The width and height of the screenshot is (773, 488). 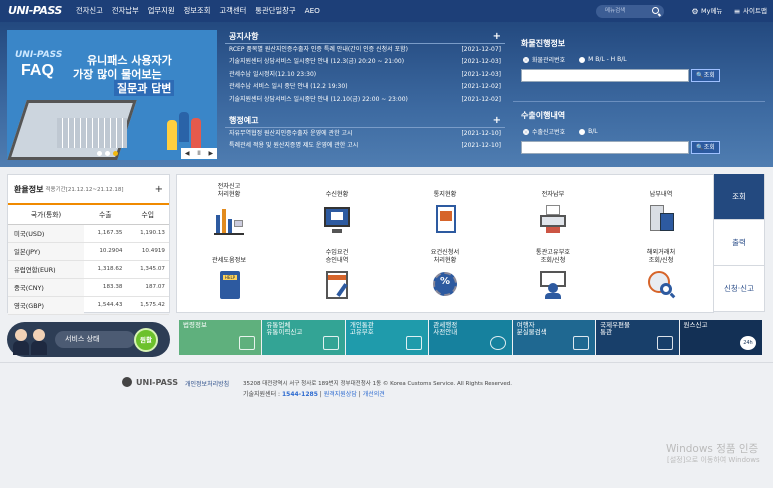 What do you see at coordinates (445, 274) in the screenshot?
I see `grid-item-requirement-status: 요건신청서 처리현황 %` at bounding box center [445, 274].